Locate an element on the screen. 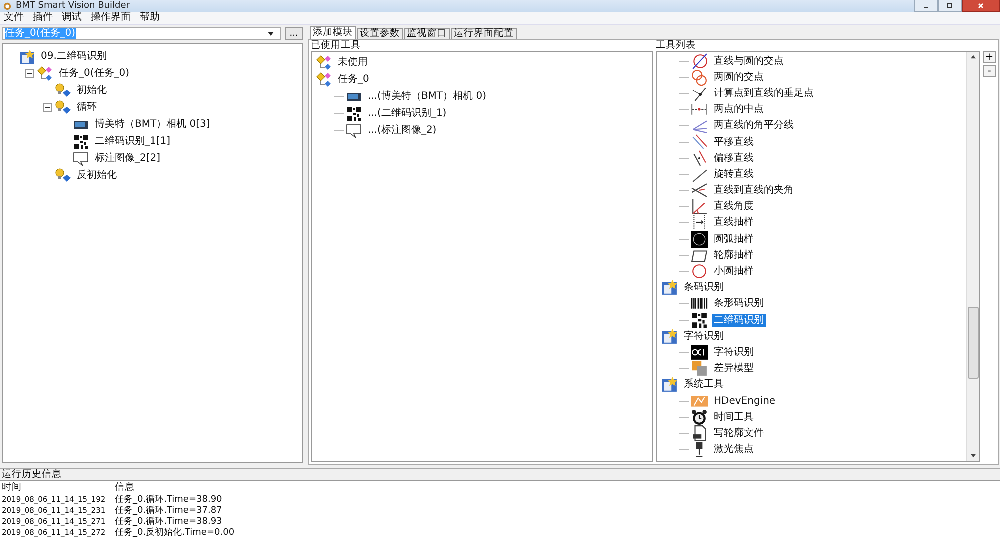 The image size is (1000, 543). tree-item: ...(标注图像_2) is located at coordinates (402, 130).